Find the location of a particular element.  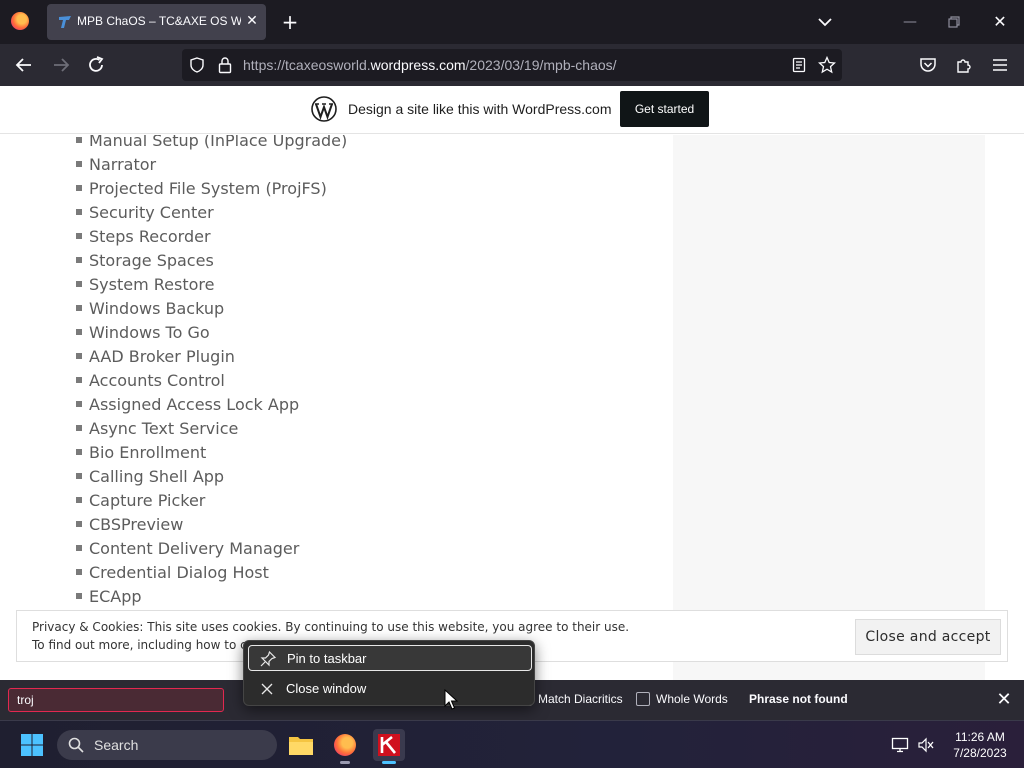

menu-icon is located at coordinates (1000, 65).